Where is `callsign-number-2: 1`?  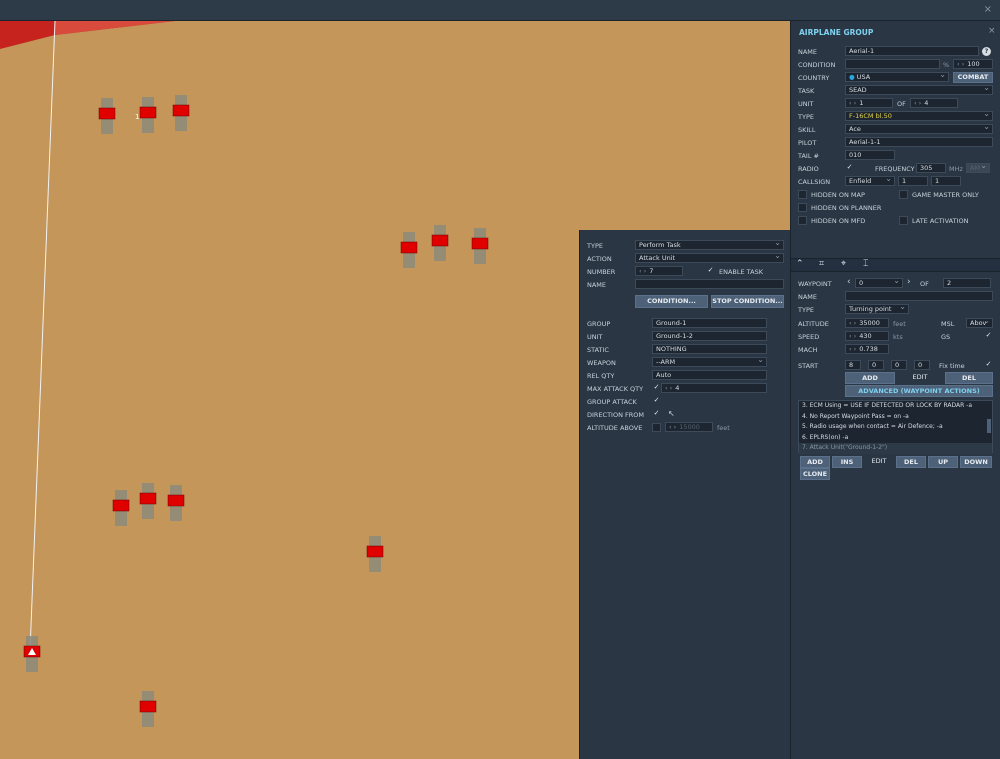 callsign-number-2: 1 is located at coordinates (946, 181).